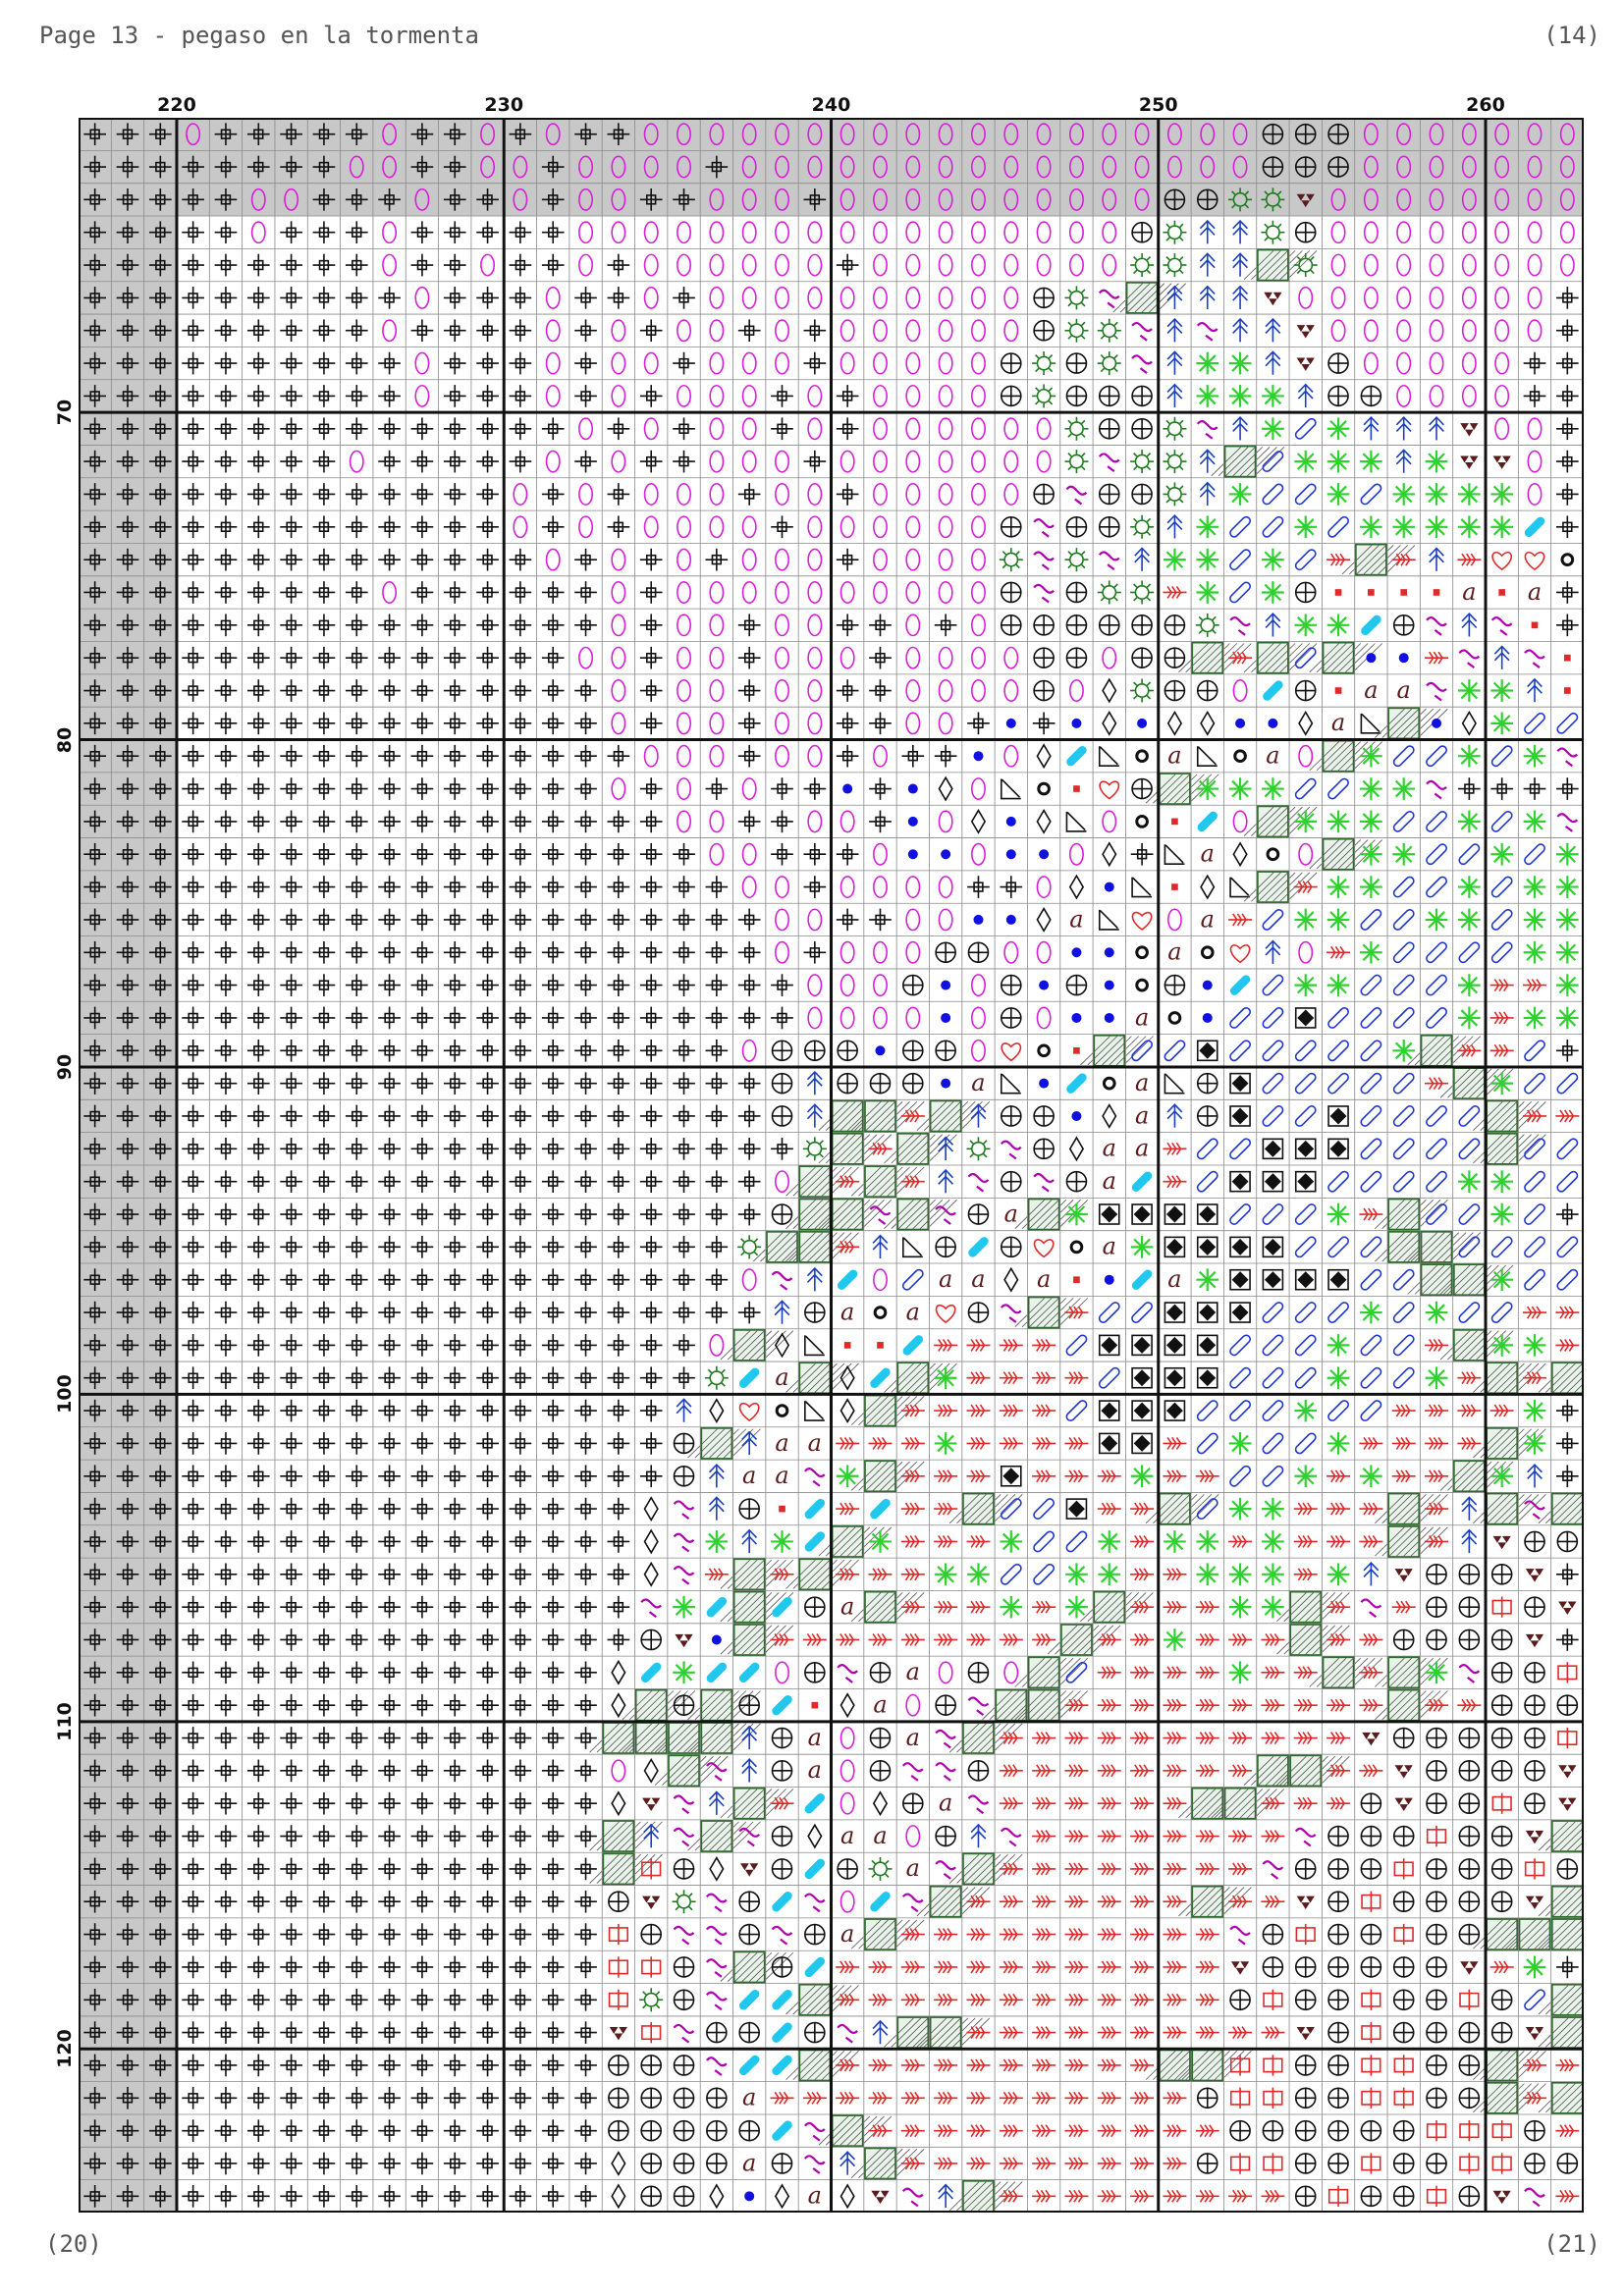  What do you see at coordinates (749, 2097) in the screenshot?
I see `stitch-cell: a` at bounding box center [749, 2097].